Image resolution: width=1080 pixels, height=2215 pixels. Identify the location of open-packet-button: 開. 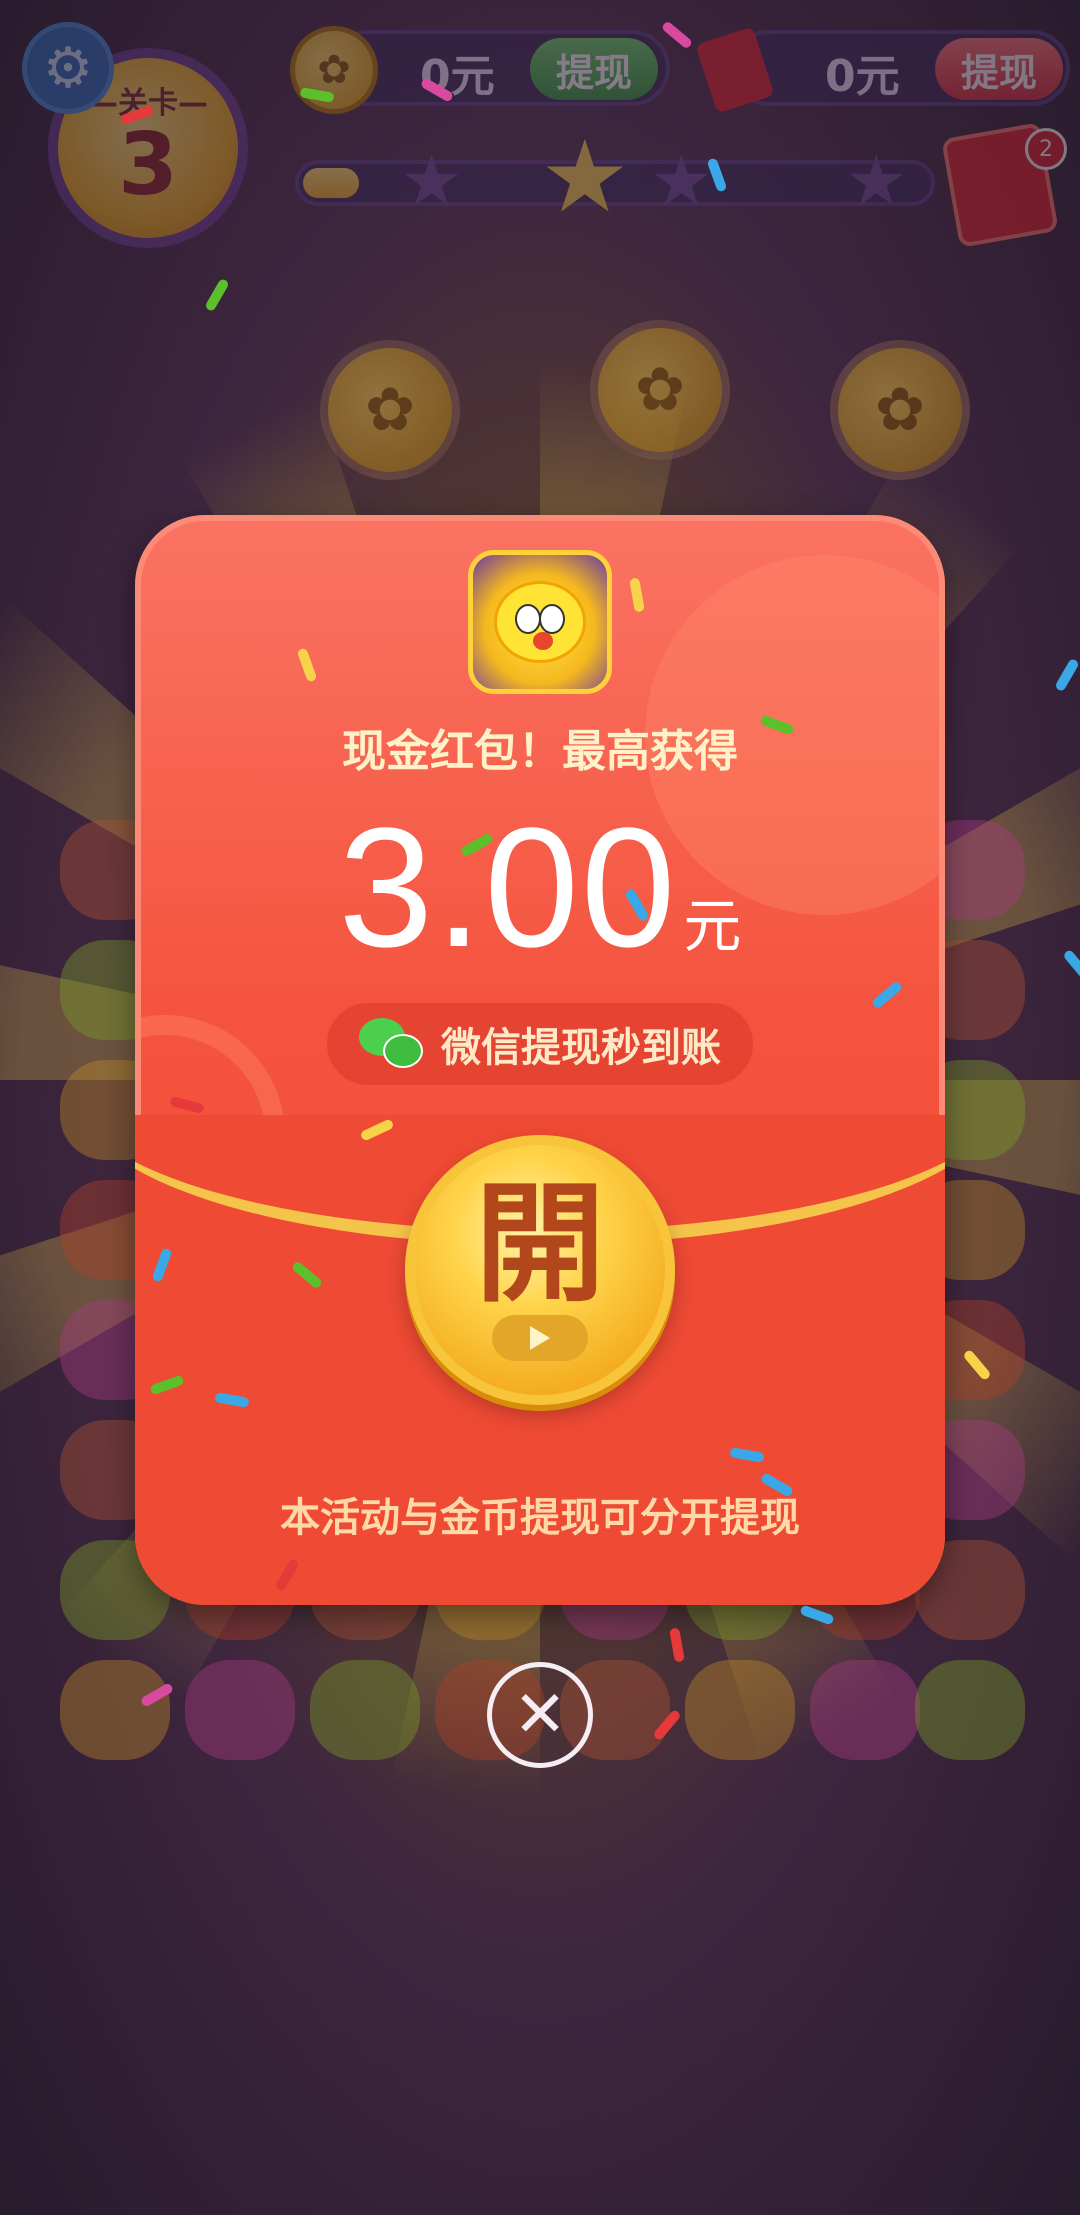
(540, 1270).